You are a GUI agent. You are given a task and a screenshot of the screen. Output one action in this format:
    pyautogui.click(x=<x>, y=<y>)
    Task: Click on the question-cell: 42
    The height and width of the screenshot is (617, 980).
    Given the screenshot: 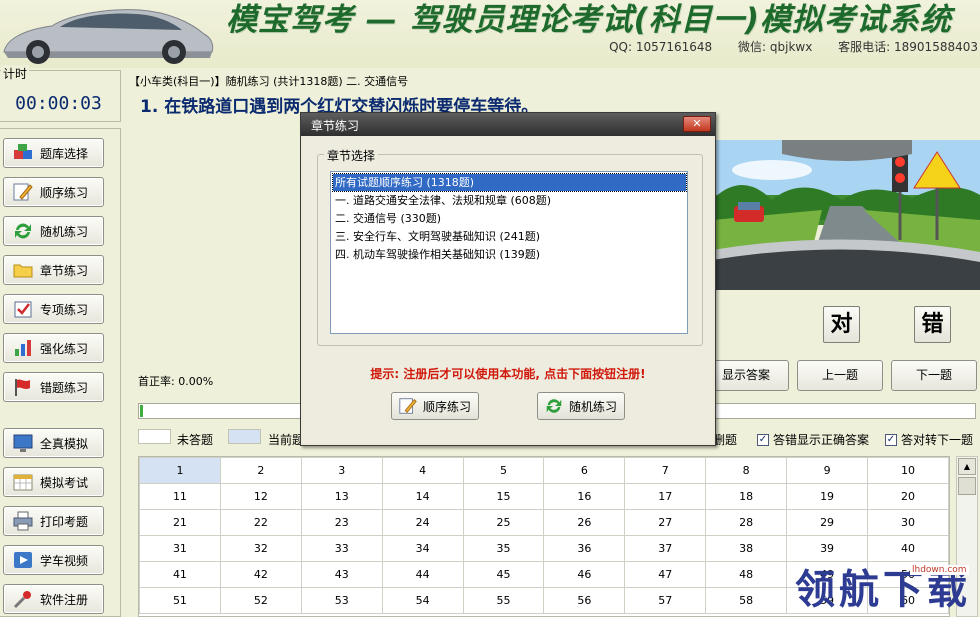 What is the action you would take?
    pyautogui.click(x=260, y=574)
    